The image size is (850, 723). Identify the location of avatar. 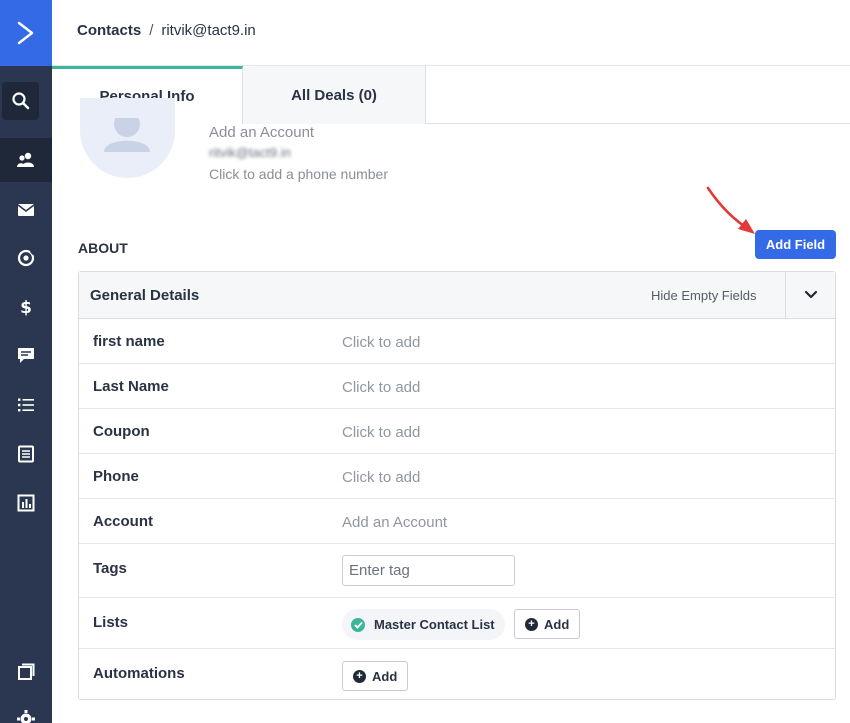
(127, 138).